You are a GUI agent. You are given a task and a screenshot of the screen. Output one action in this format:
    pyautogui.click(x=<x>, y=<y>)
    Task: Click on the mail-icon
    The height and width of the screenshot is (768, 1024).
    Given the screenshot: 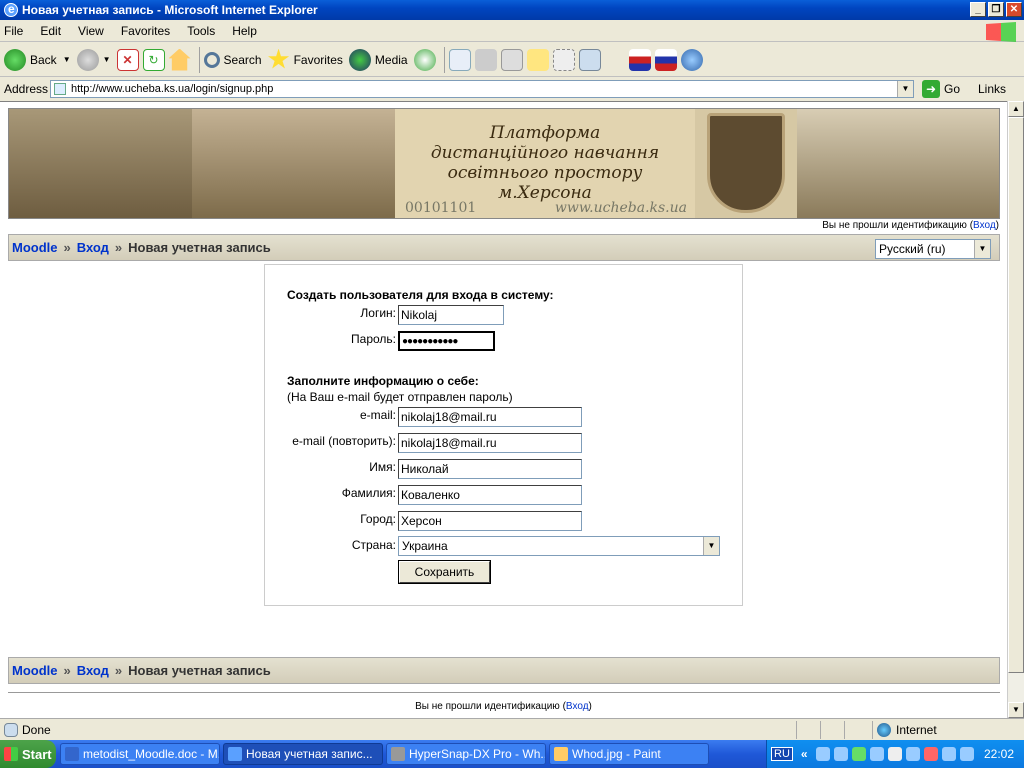 What is the action you would take?
    pyautogui.click(x=459, y=59)
    